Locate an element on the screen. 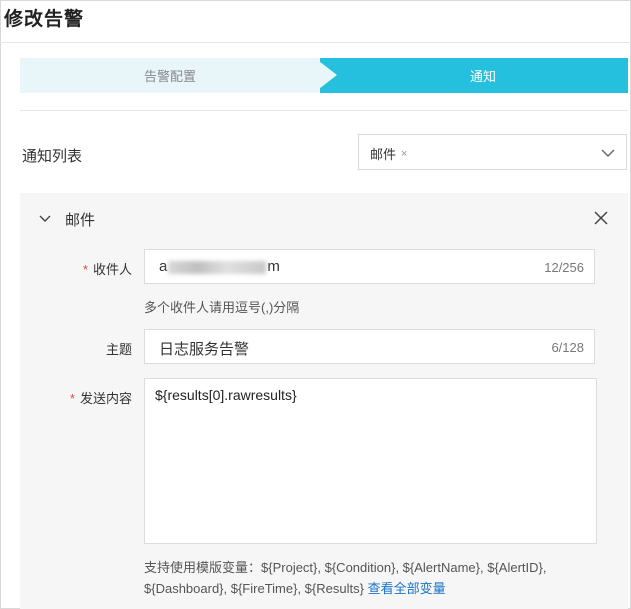 The image size is (631, 609). subject-input: 日志服务告警 6/128 is located at coordinates (369, 346).